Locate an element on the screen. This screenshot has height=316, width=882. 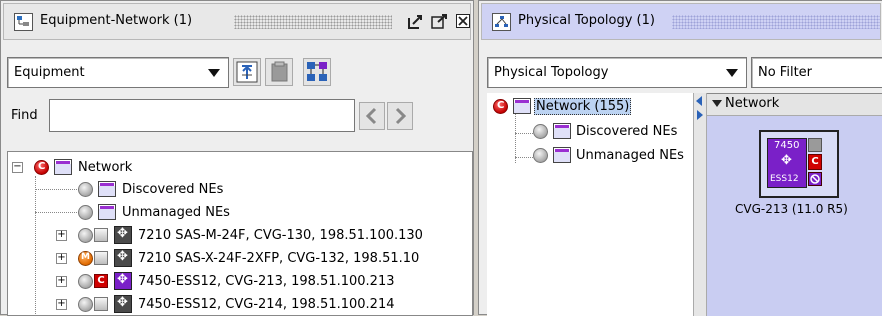
view-select: Physical Topology is located at coordinates (617, 72).